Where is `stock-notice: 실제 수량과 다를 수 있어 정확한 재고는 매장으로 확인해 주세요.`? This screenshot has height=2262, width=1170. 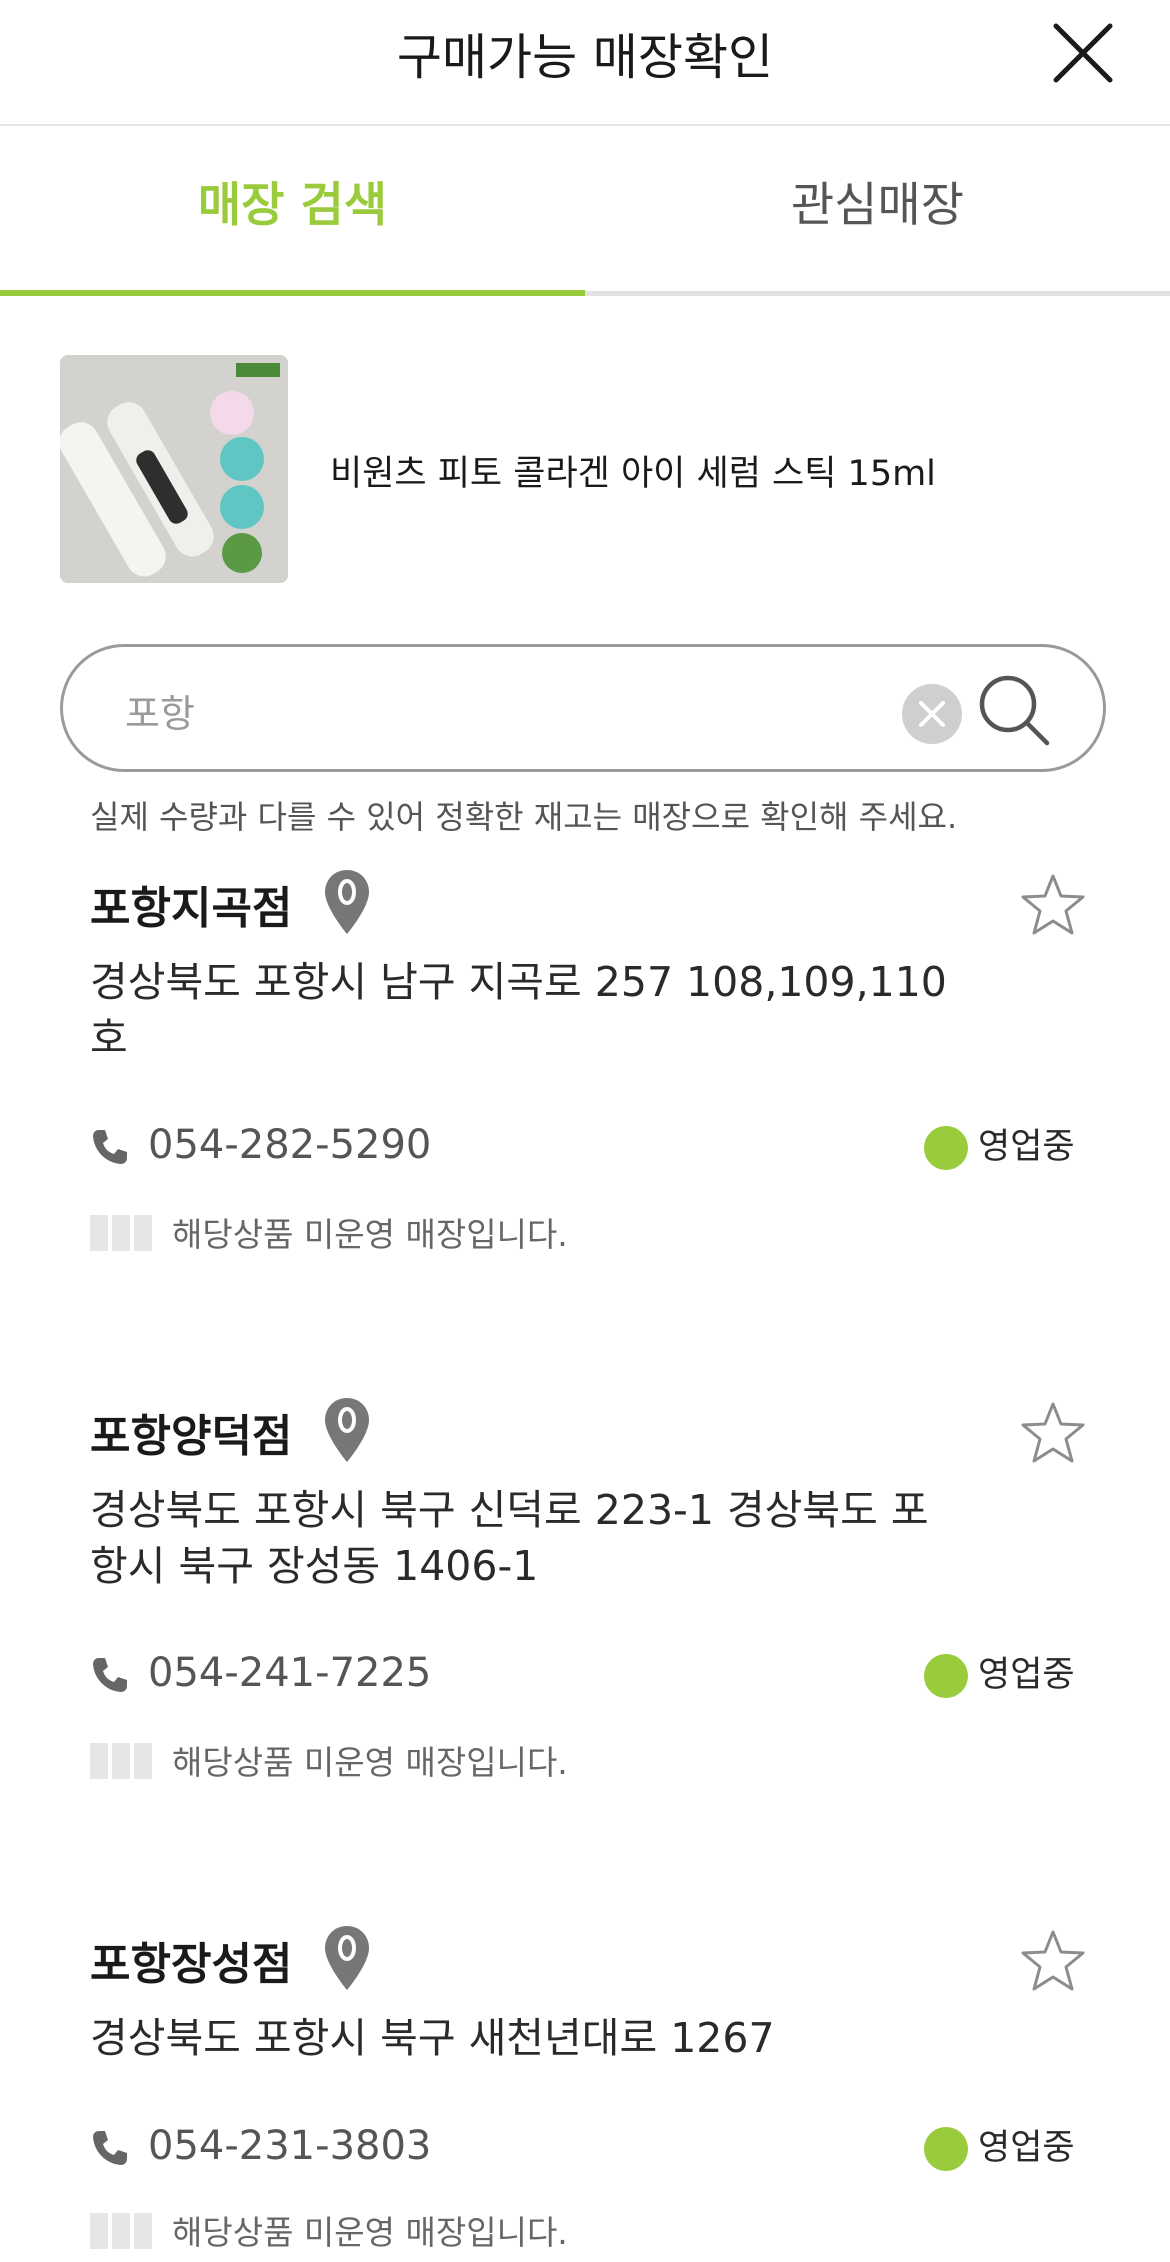
stock-notice: 실제 수량과 다를 수 있어 정확한 재고는 매장으로 확인해 주세요. is located at coordinates (524, 817).